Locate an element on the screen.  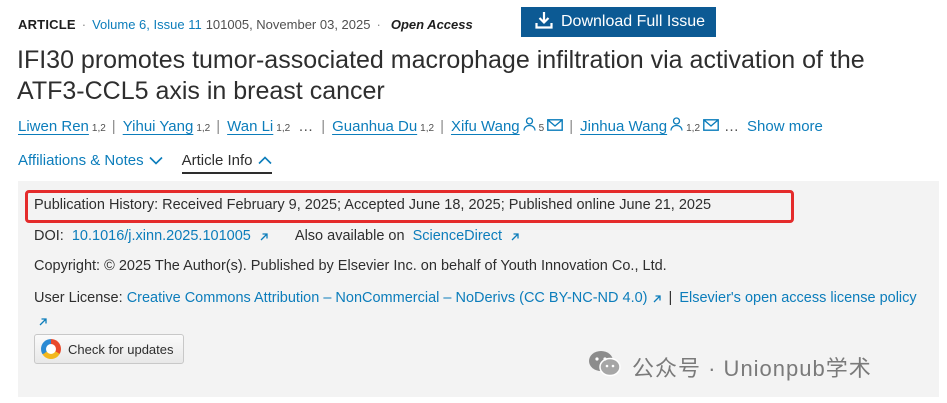
crossmark-icon is located at coordinates (51, 349).